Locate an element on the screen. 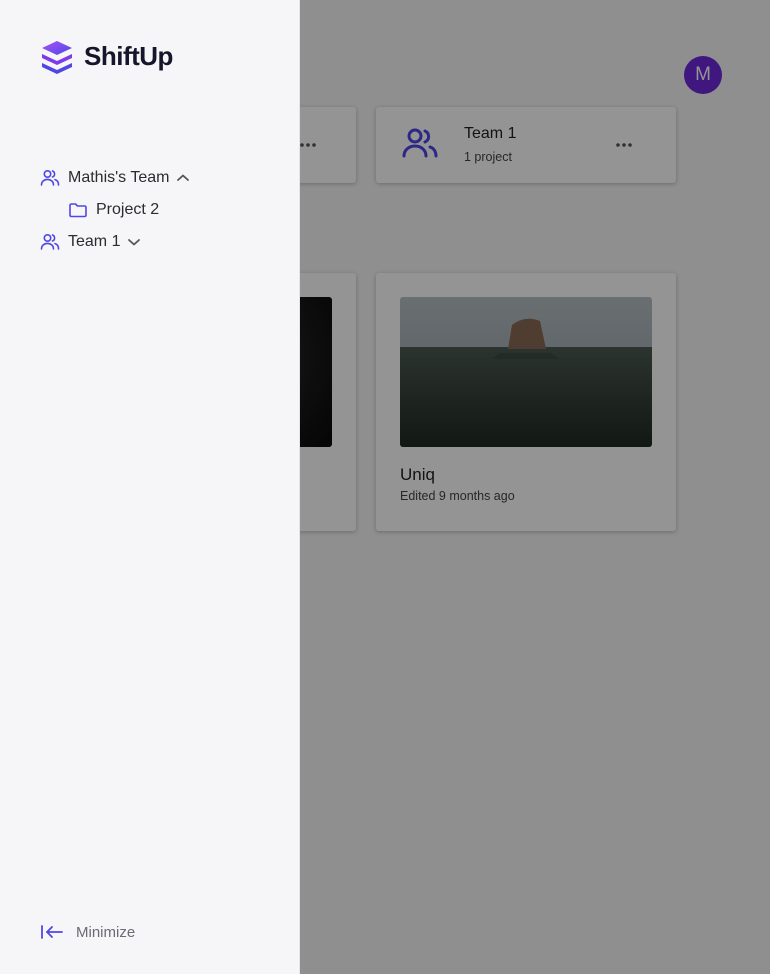  brand-logo: ShiftUp is located at coordinates (106, 56).